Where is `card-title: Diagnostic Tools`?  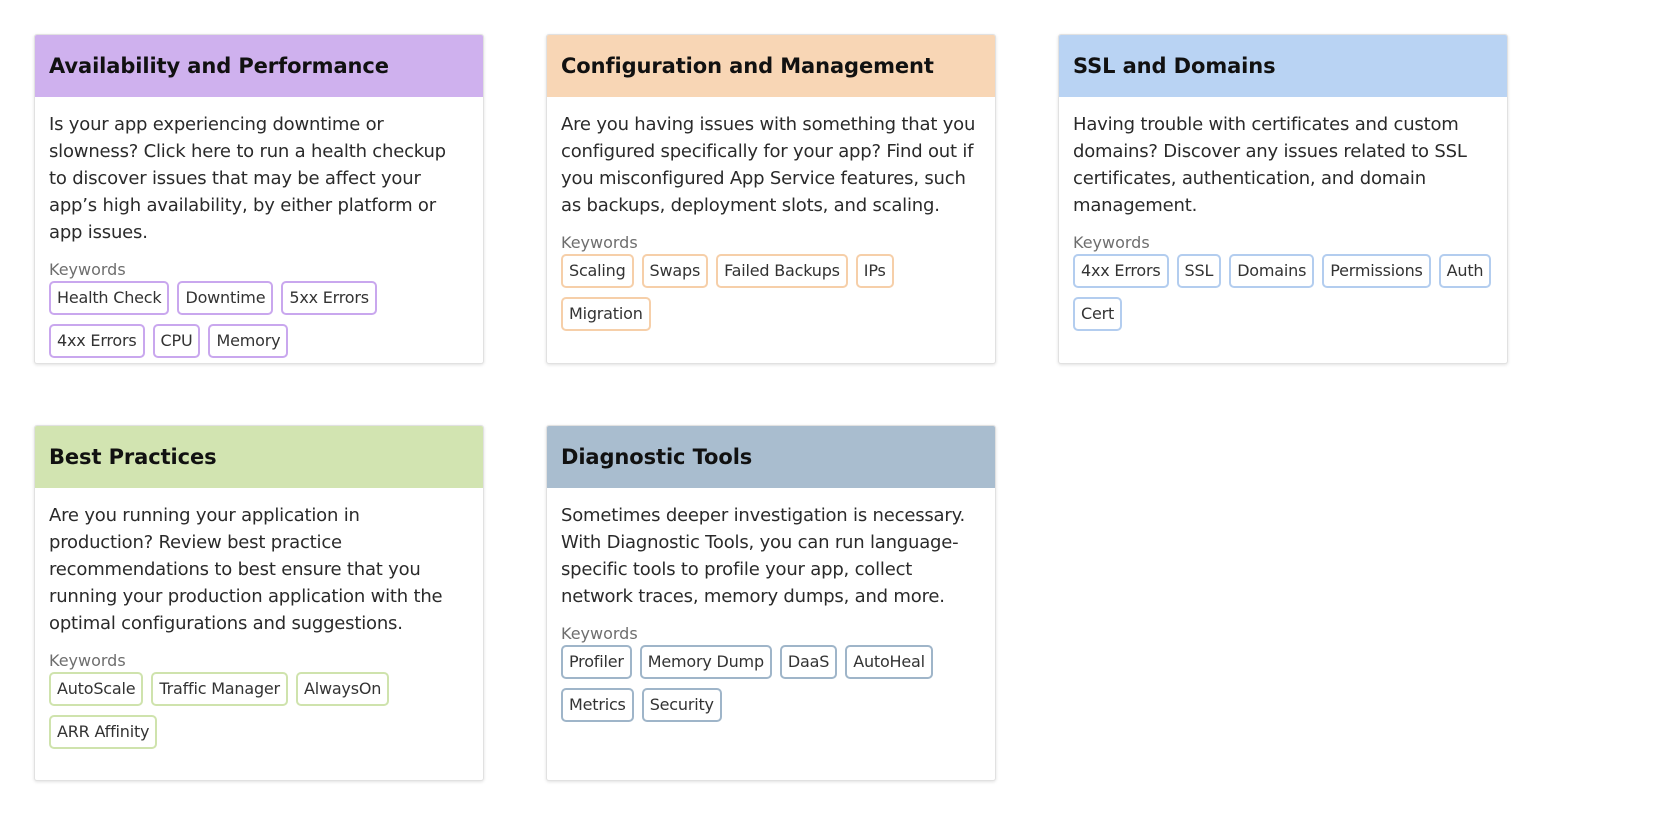 card-title: Diagnostic Tools is located at coordinates (657, 457).